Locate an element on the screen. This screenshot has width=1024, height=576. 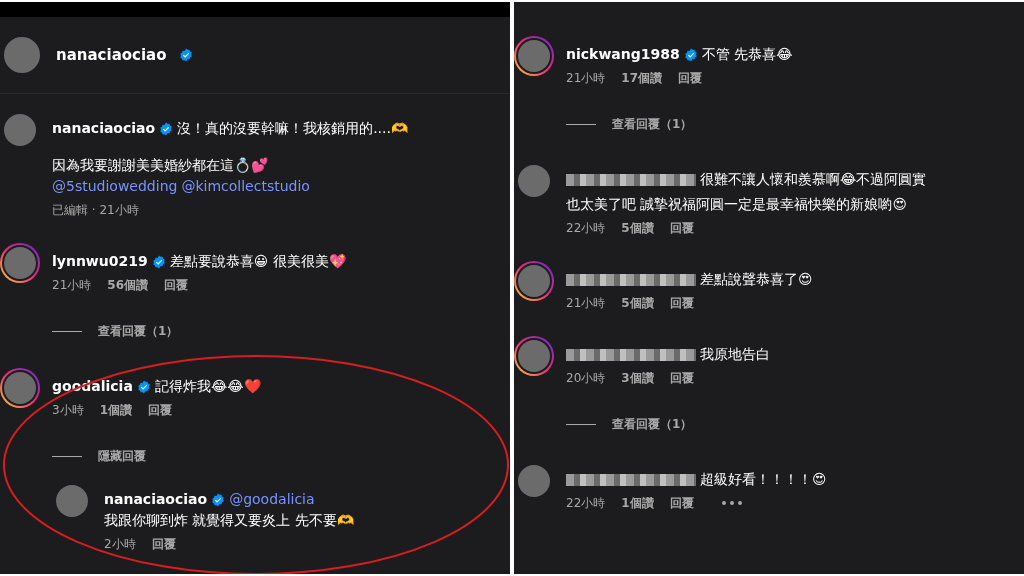
like-count: 3個讚 is located at coordinates (637, 378).